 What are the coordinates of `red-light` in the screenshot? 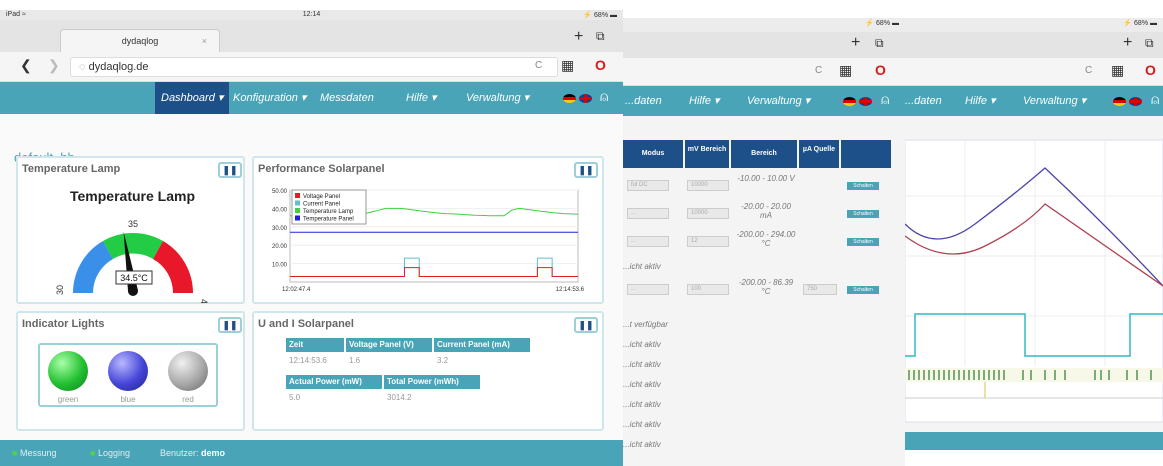 It's located at (188, 371).